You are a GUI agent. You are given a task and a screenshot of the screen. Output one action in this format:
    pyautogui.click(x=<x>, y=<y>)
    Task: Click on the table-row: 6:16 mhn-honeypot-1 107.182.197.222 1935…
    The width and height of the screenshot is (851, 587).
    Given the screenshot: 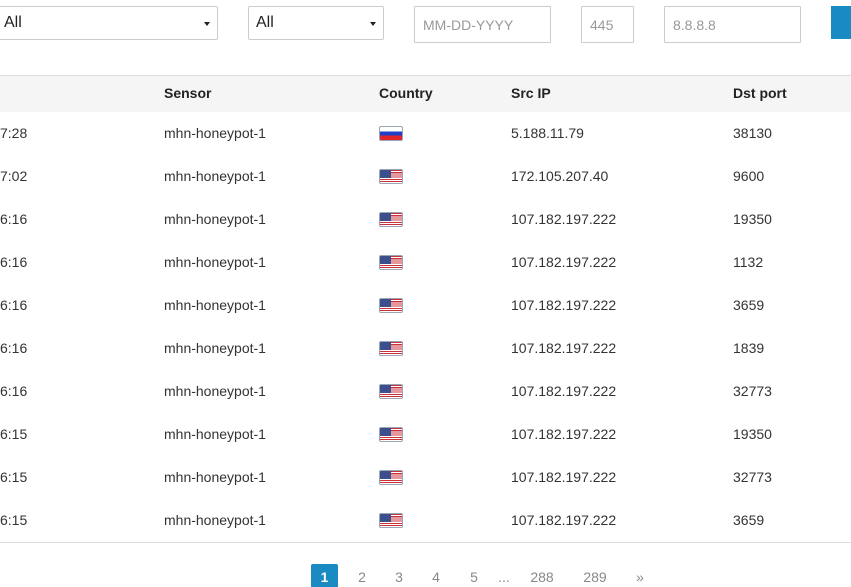 What is the action you would take?
    pyautogui.click(x=425, y=219)
    